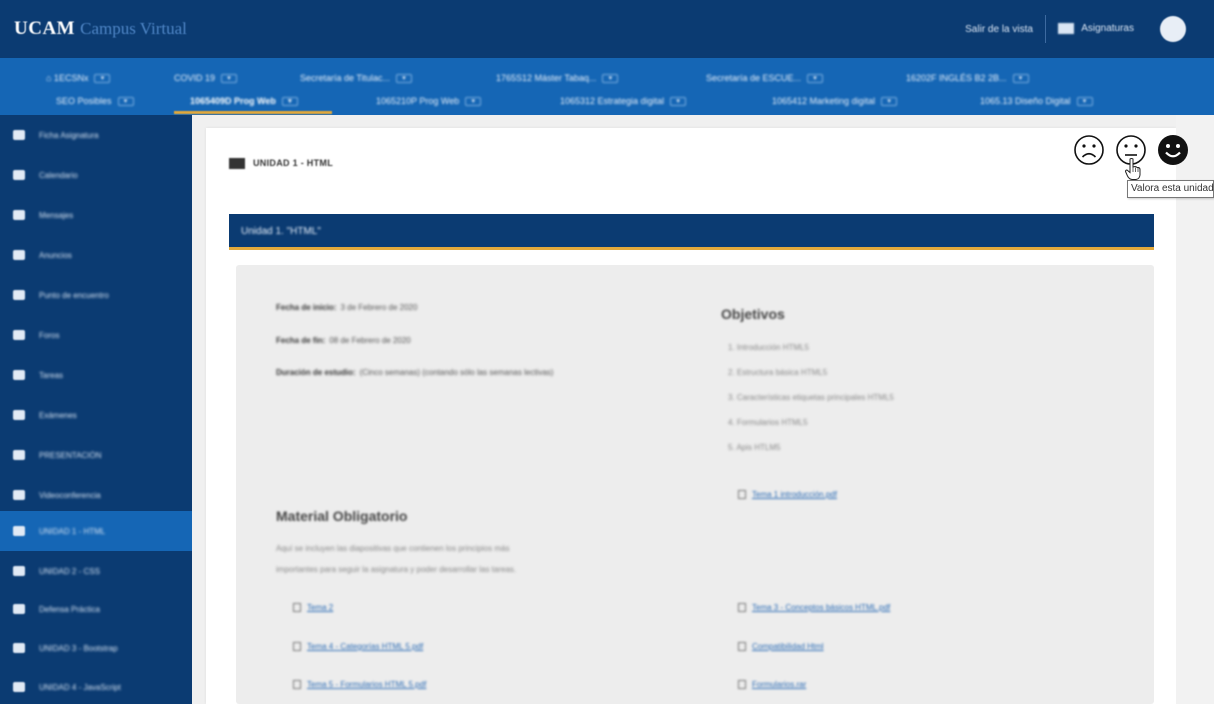 Image resolution: width=1214 pixels, height=704 pixels. What do you see at coordinates (1089, 150) in the screenshot?
I see `rating-sad-button` at bounding box center [1089, 150].